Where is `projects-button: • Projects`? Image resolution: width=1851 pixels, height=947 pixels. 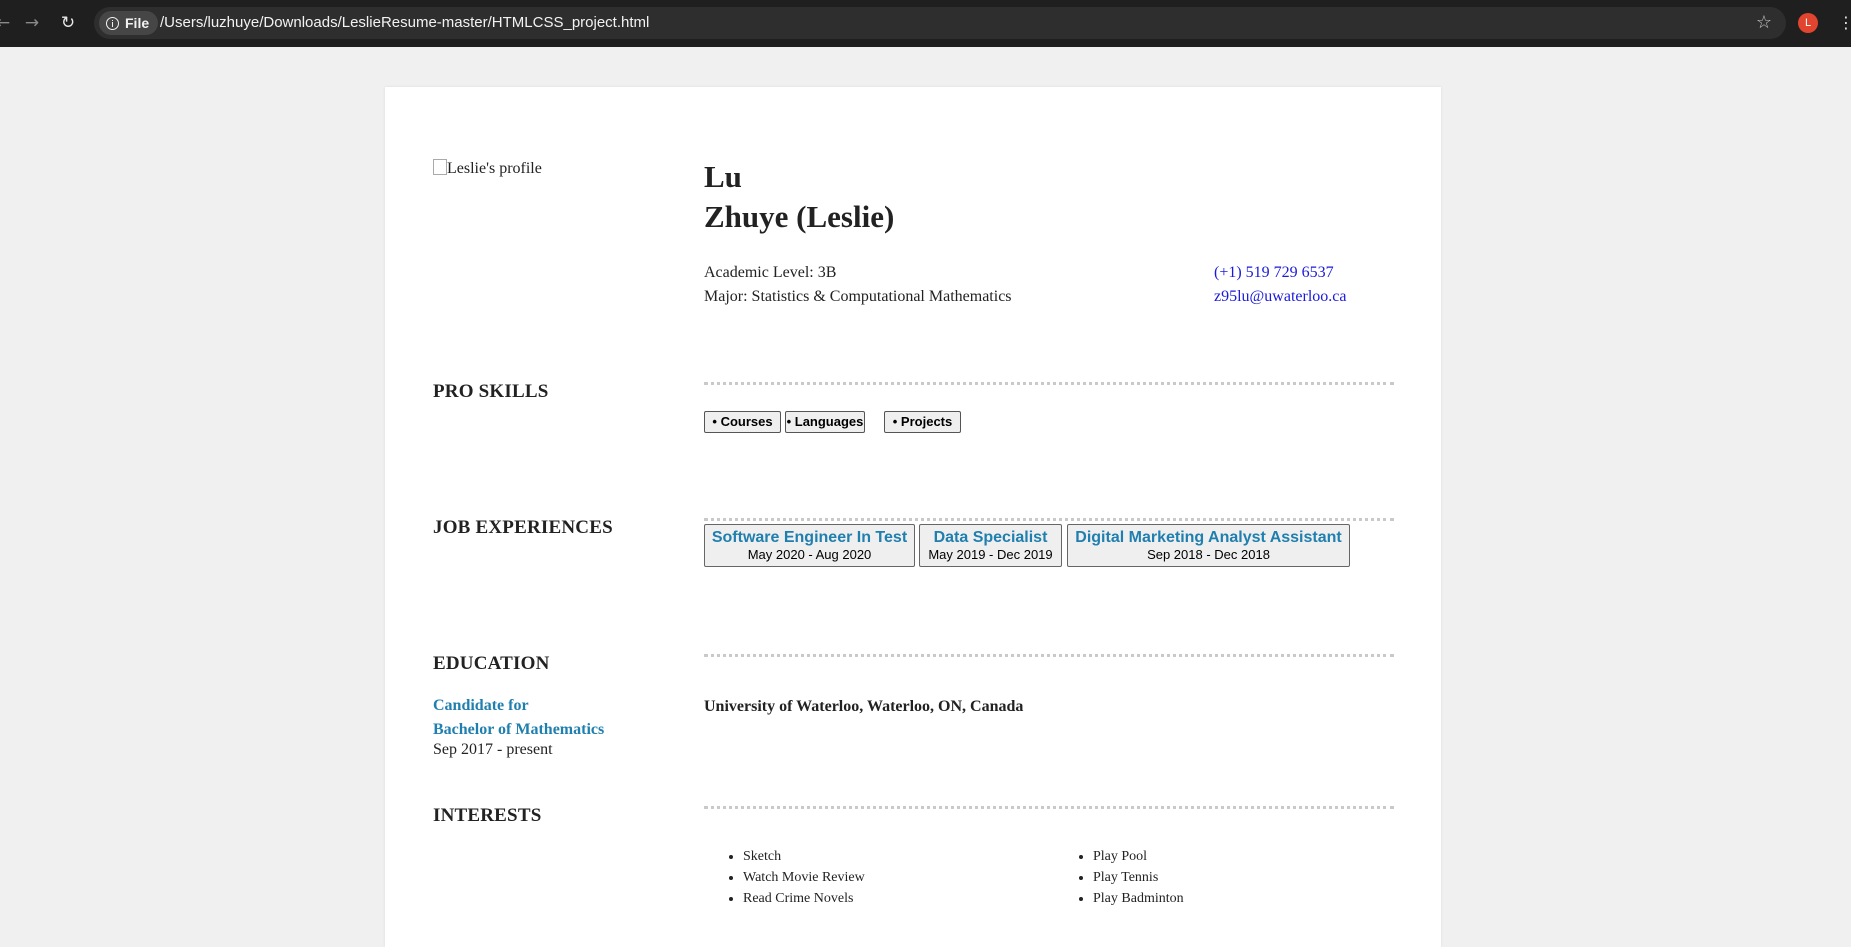
projects-button: • Projects is located at coordinates (922, 422).